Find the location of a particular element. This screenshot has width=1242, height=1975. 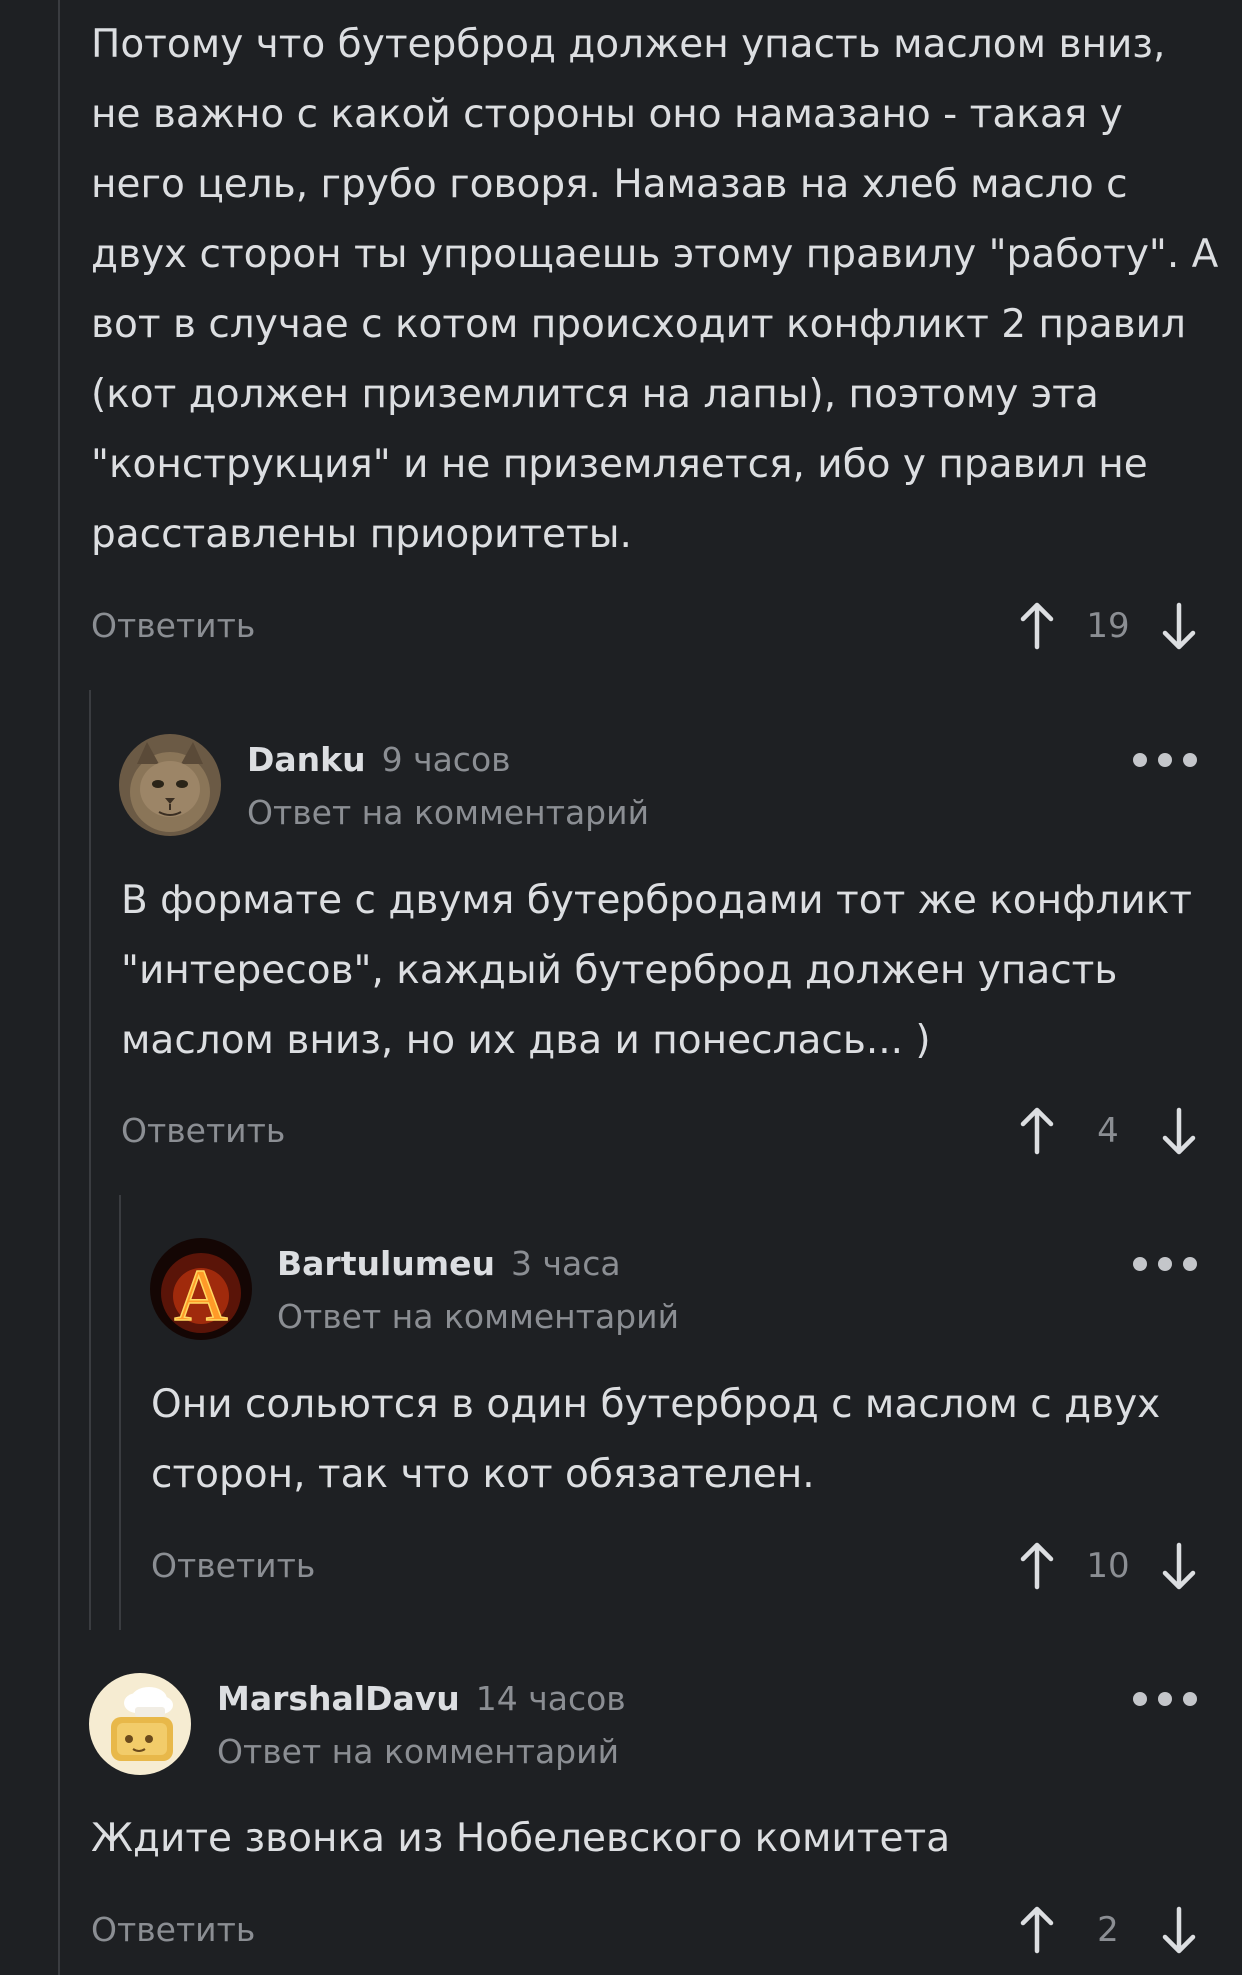

toast-chef-avatar is located at coordinates (140, 1724).